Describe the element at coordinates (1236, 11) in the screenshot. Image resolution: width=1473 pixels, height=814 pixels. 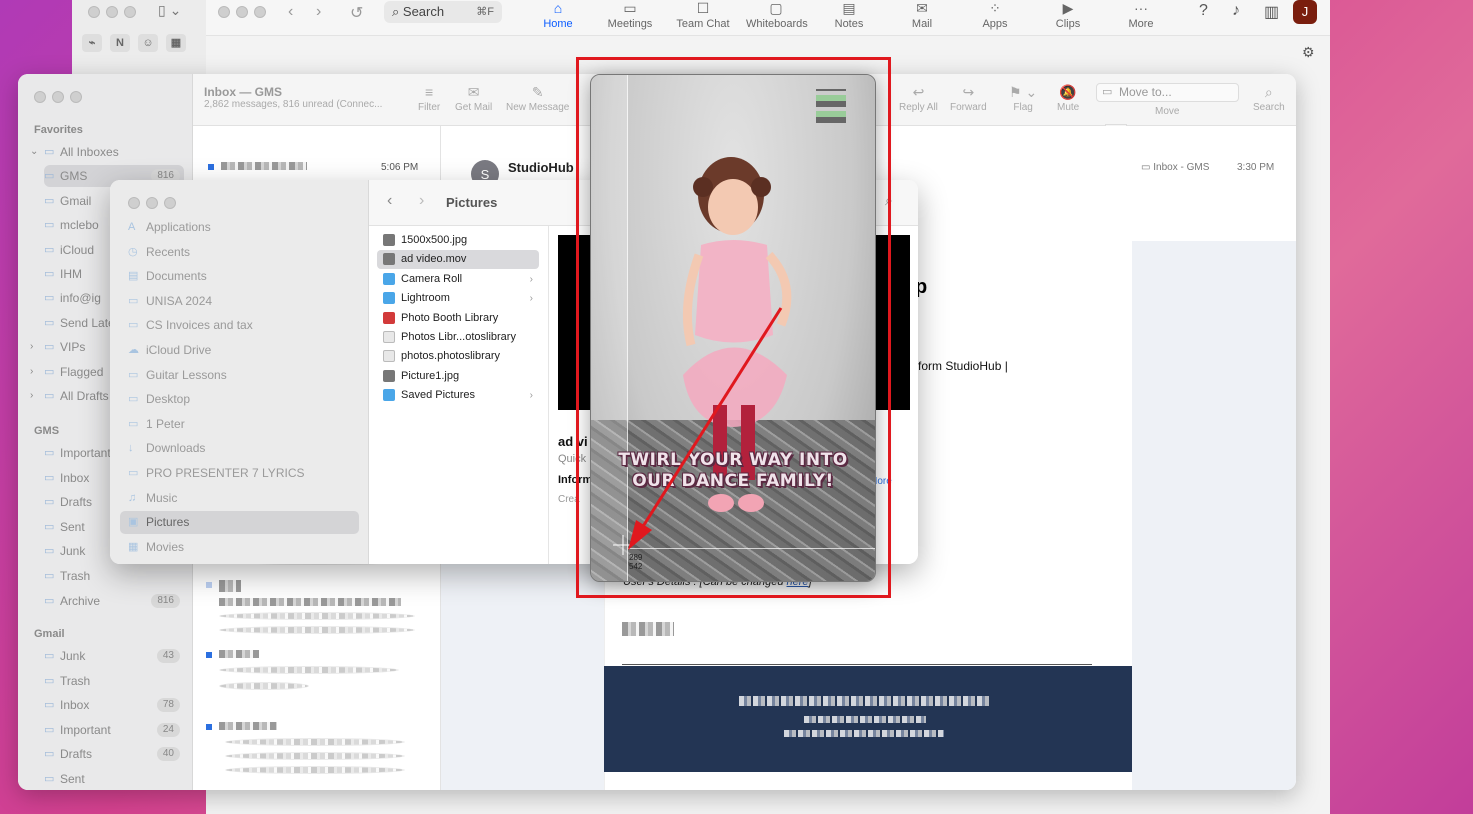
I see `notification-bell-icon: ♪` at that location.